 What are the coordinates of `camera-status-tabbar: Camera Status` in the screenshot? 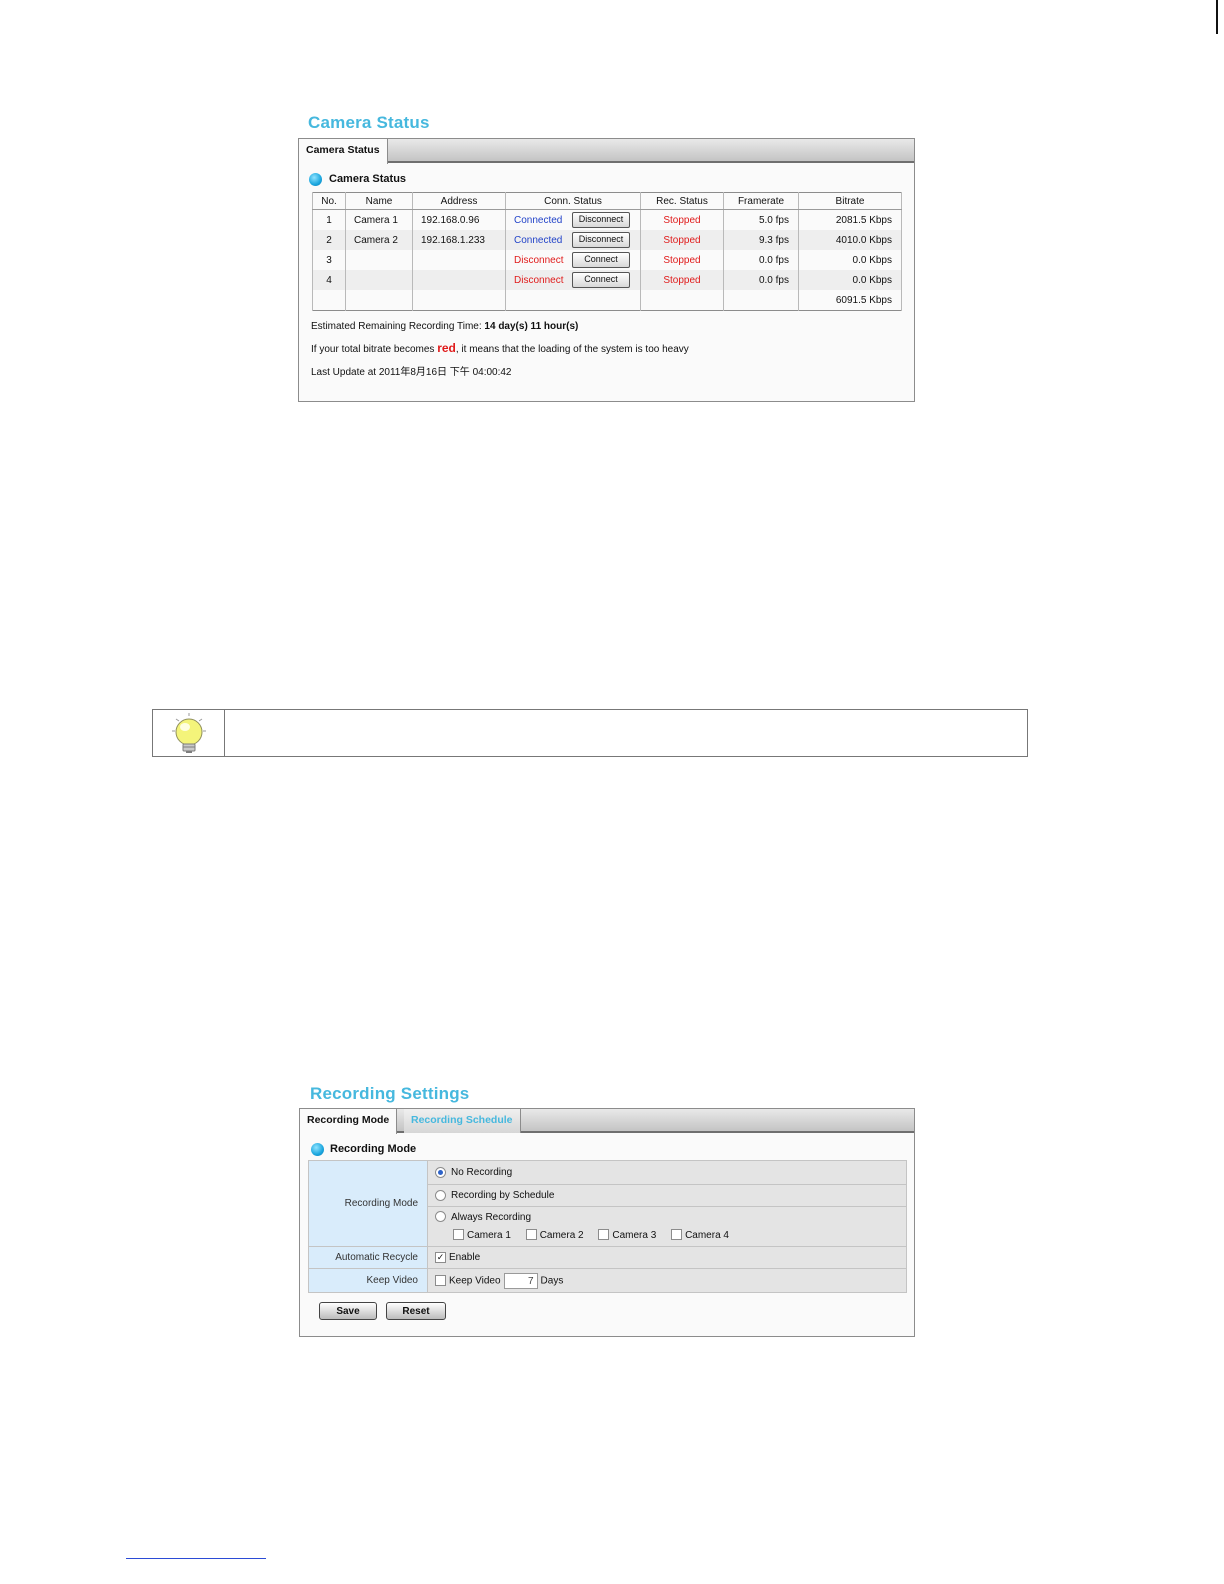 It's located at (606, 151).